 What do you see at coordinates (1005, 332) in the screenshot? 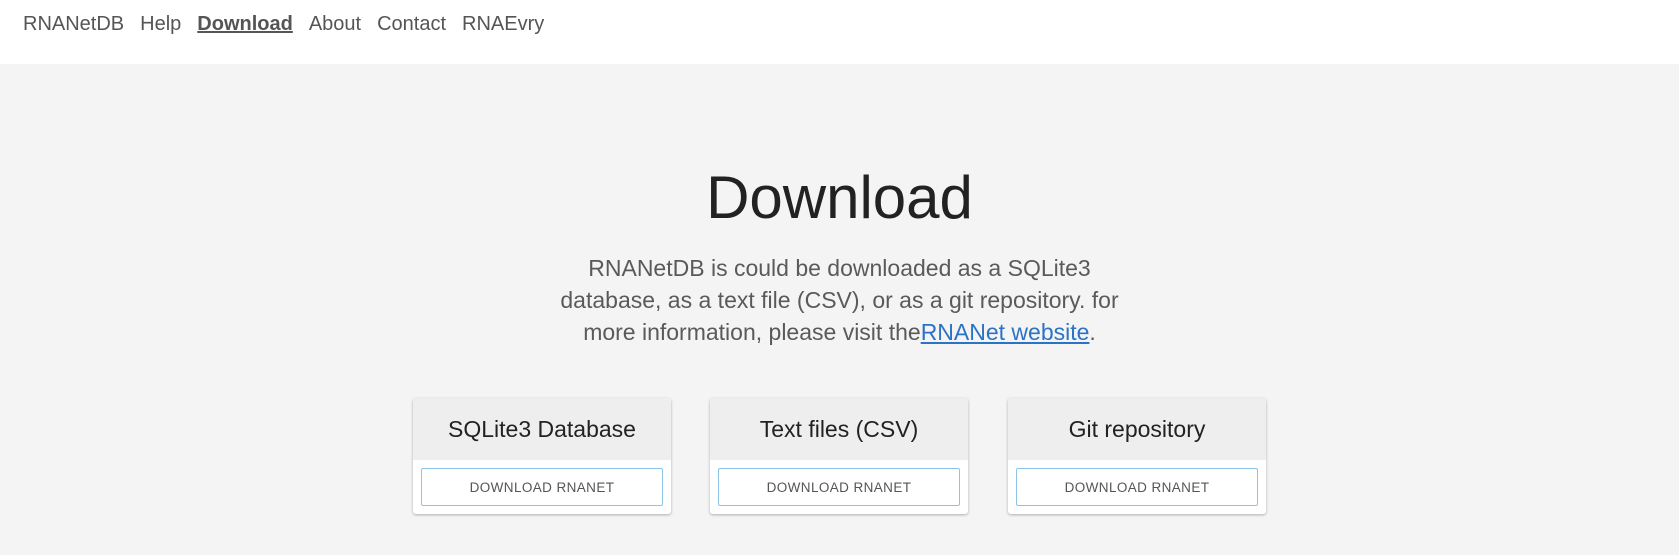
I see `rnanet-website-link: RNANet website` at bounding box center [1005, 332].